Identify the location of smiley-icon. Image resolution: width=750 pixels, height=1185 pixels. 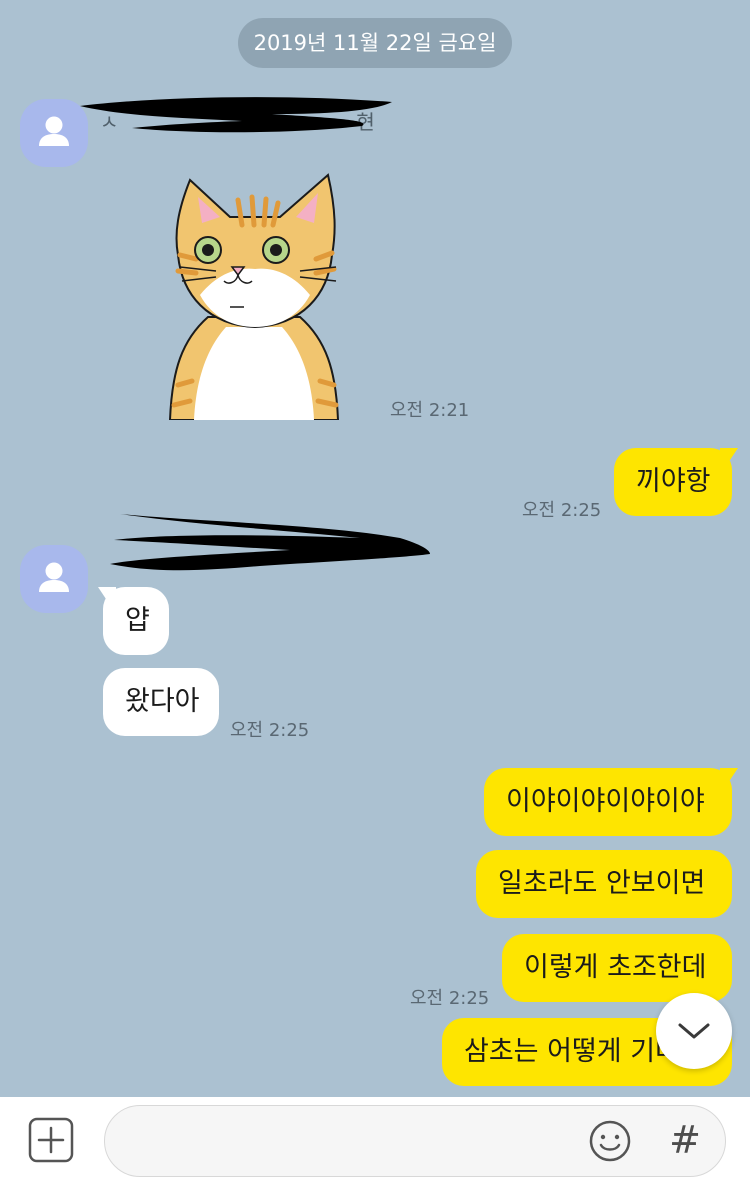
(610, 1141).